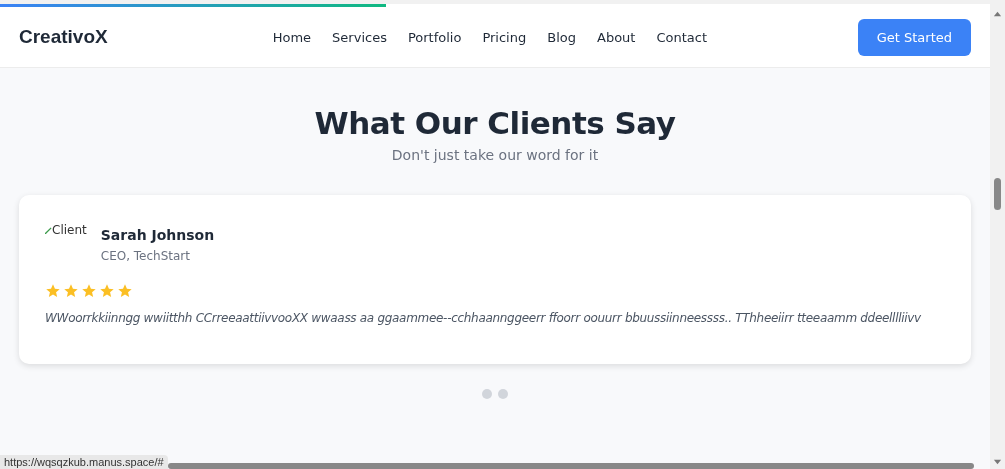 Image resolution: width=1005 pixels, height=469 pixels. I want to click on scroll-down-icon, so click(997, 461).